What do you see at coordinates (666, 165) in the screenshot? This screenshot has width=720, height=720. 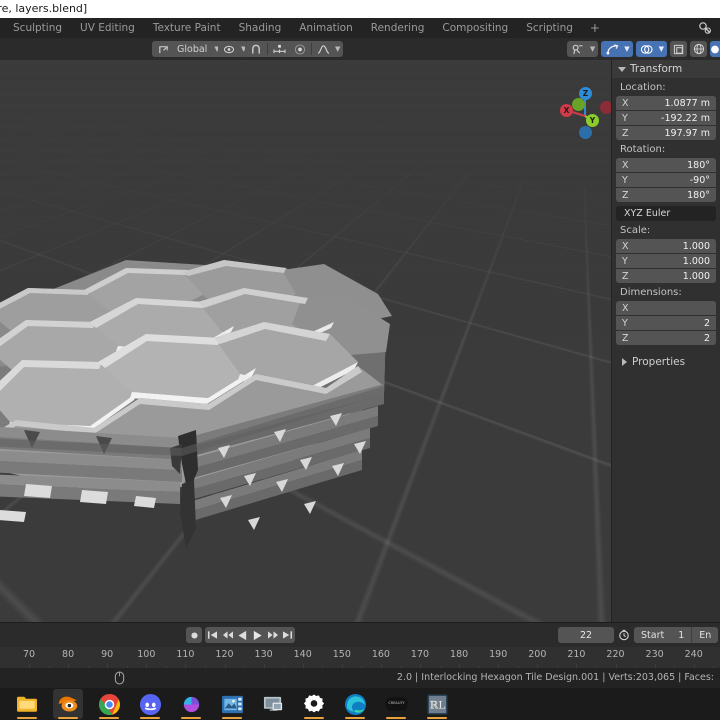 I see `rotation-x-field: X 180°` at bounding box center [666, 165].